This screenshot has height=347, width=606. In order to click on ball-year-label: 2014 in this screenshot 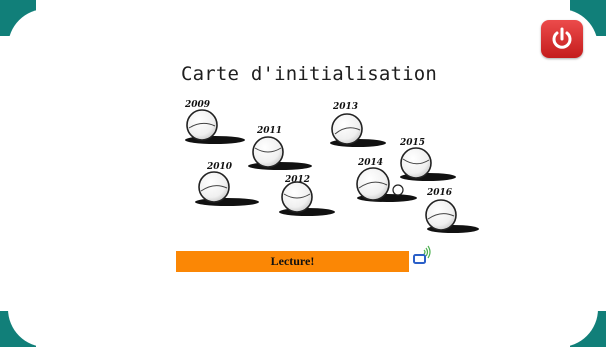, I will do `click(370, 163)`.